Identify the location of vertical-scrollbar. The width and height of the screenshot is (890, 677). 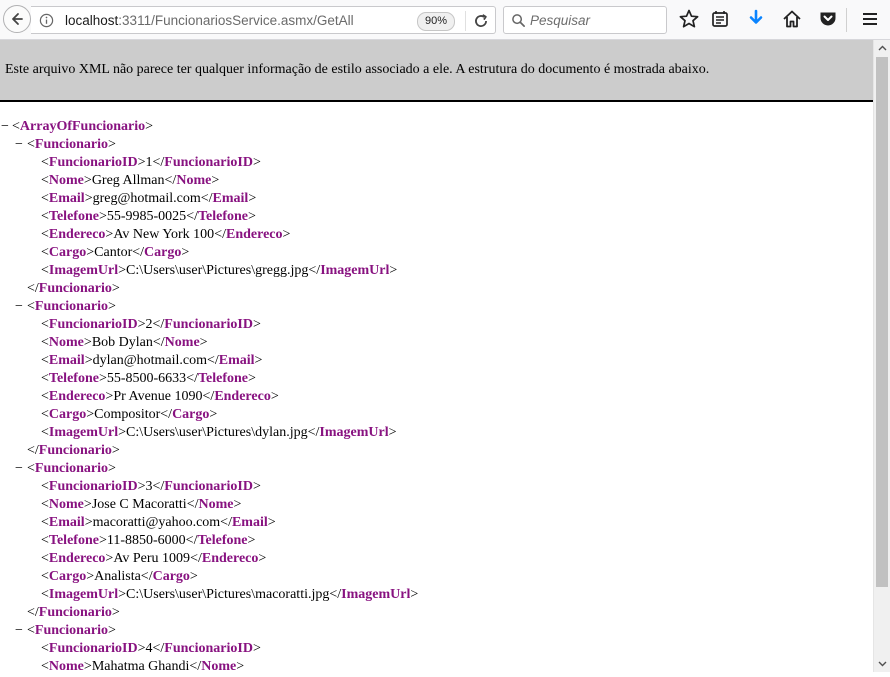
(881, 356).